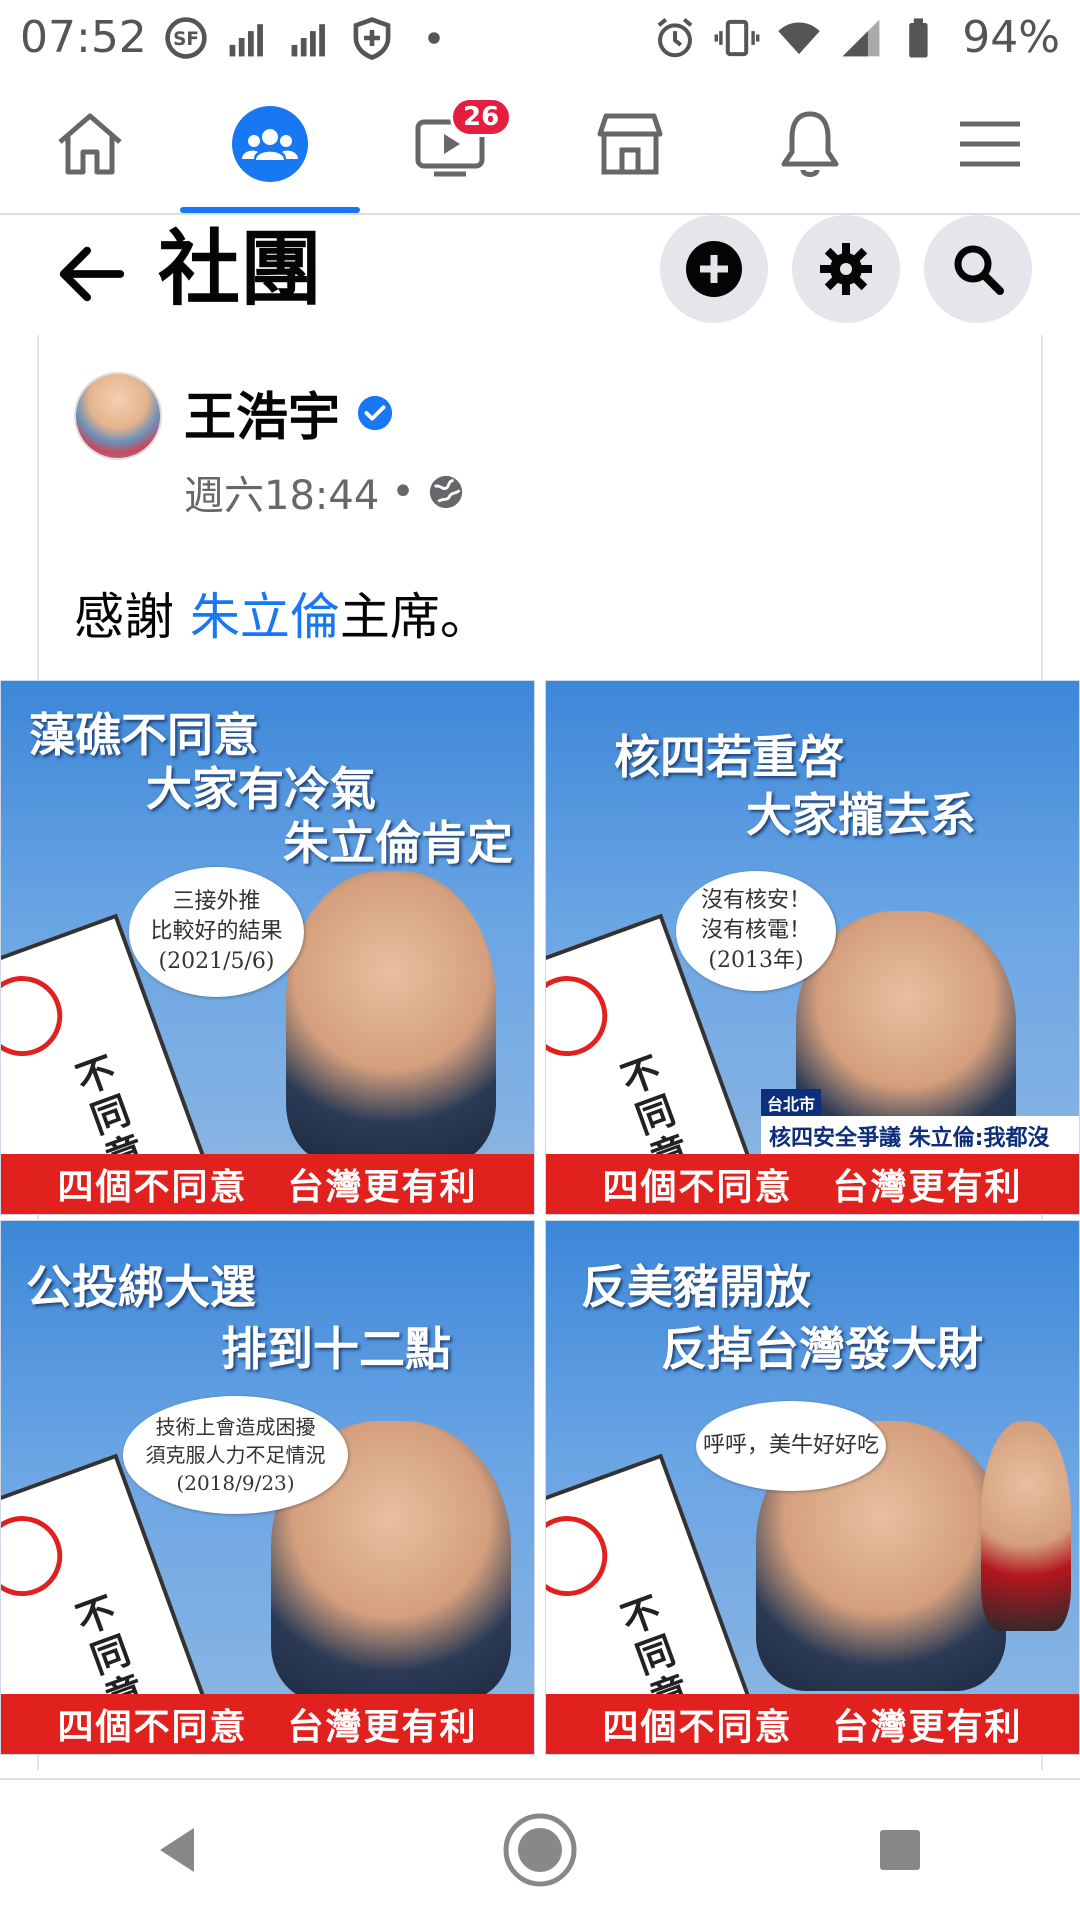  I want to click on speech-bubble: 沒有核安！ 沒有核電！ (2013年), so click(756, 931).